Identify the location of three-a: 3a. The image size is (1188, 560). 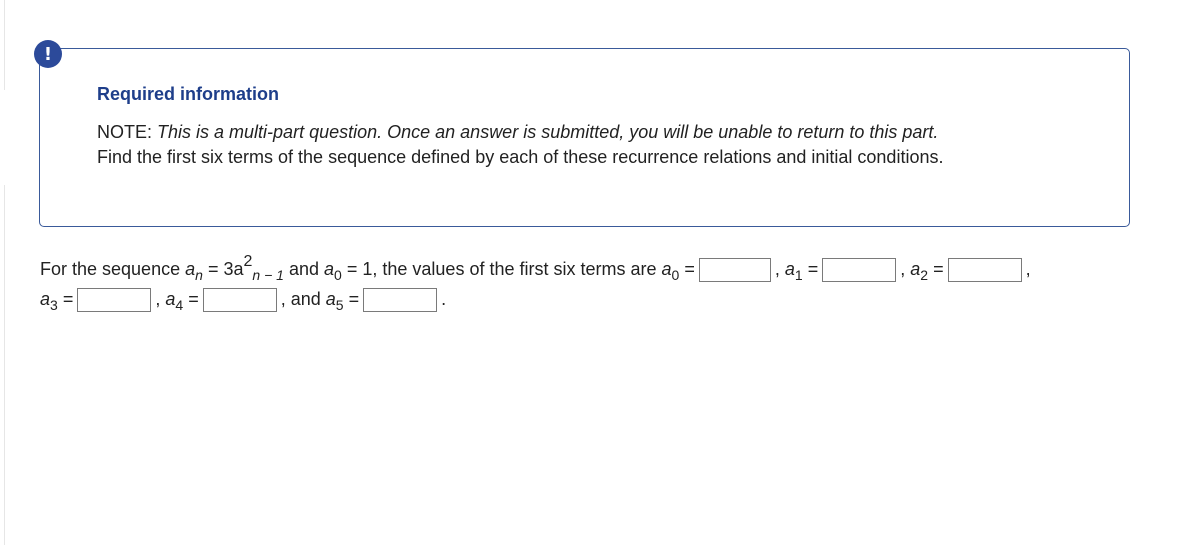
(233, 268).